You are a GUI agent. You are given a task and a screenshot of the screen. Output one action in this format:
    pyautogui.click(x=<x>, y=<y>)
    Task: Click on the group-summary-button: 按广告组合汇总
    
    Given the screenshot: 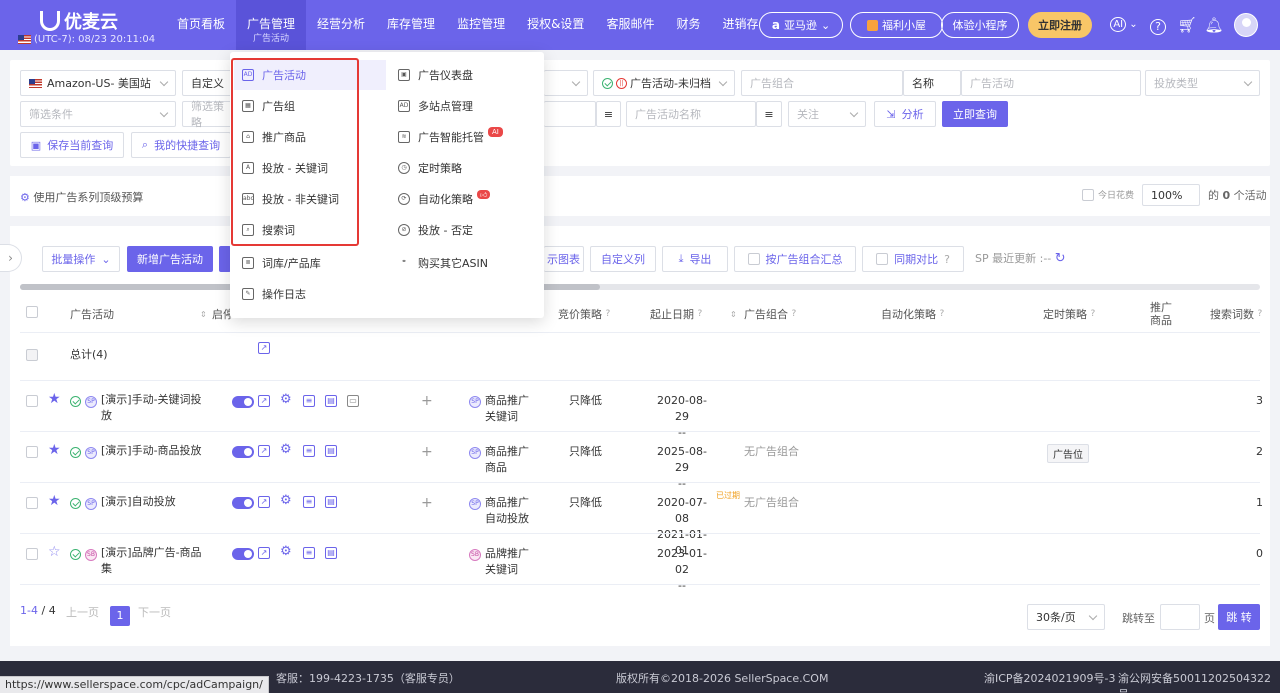 What is the action you would take?
    pyautogui.click(x=795, y=259)
    